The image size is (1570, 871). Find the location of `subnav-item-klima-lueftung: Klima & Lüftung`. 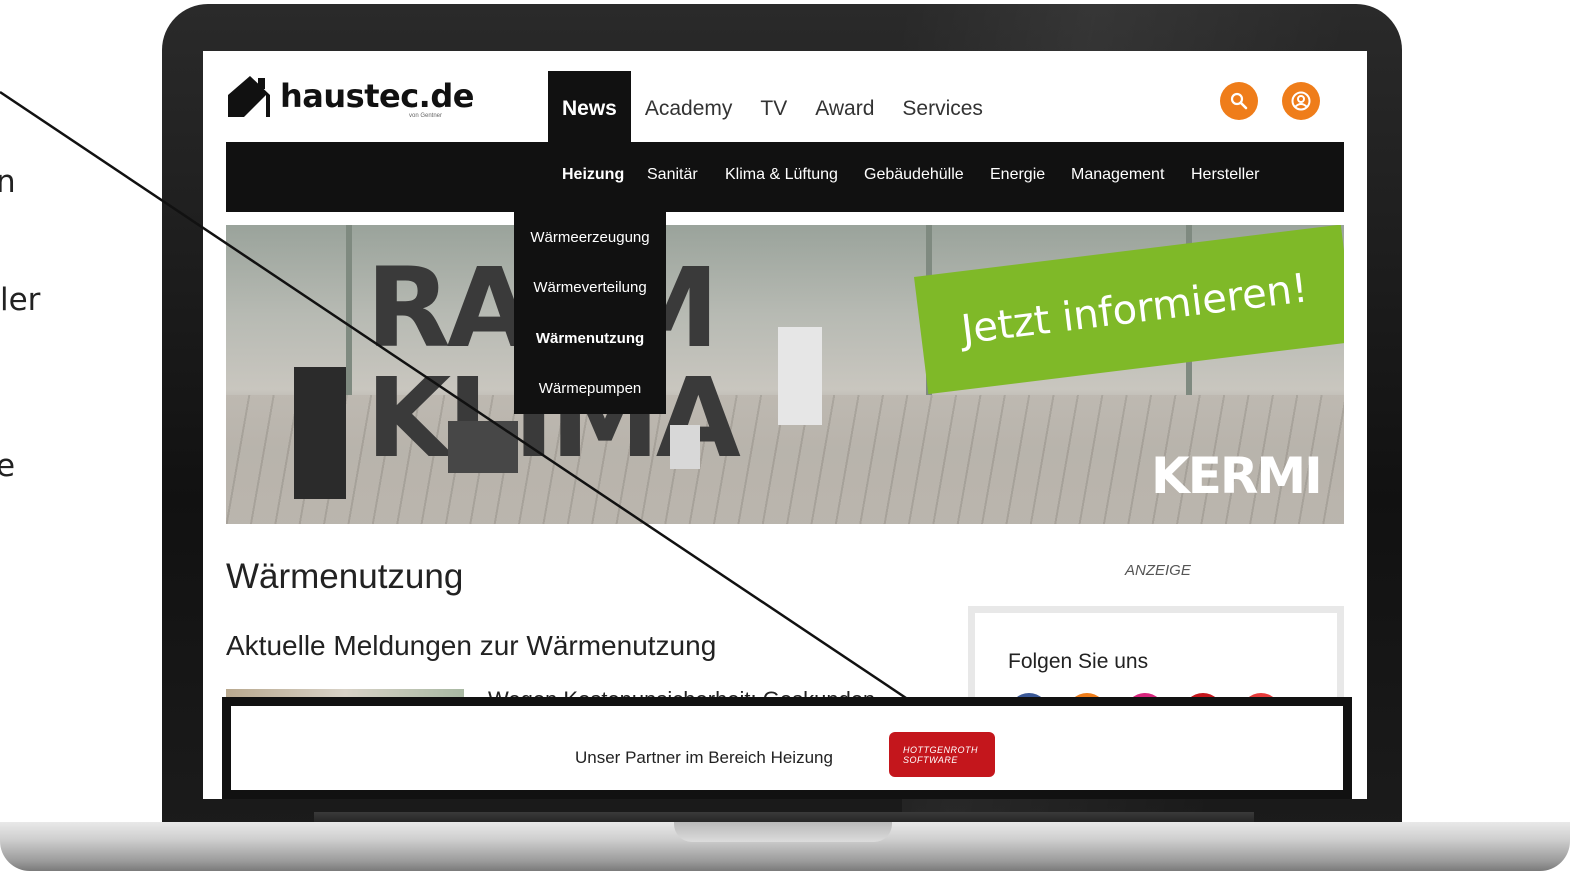

subnav-item-klima-lueftung: Klima & Lüftung is located at coordinates (781, 175).